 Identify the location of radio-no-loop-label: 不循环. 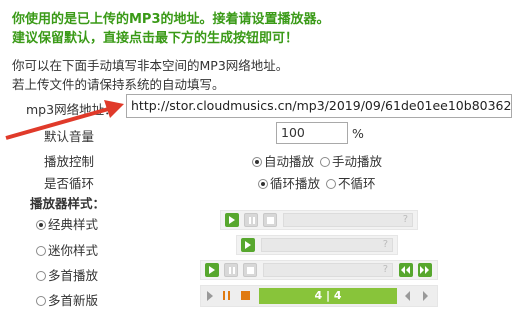
(357, 183).